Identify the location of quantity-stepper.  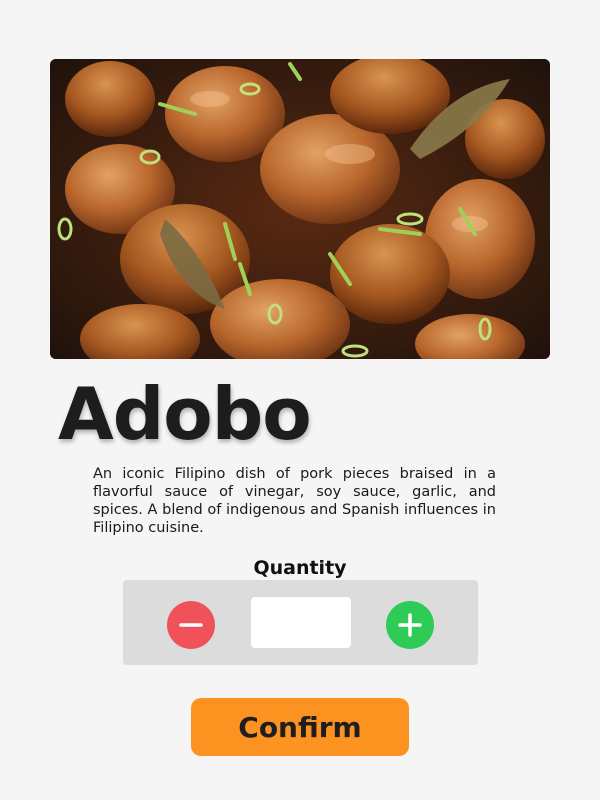
(300, 622).